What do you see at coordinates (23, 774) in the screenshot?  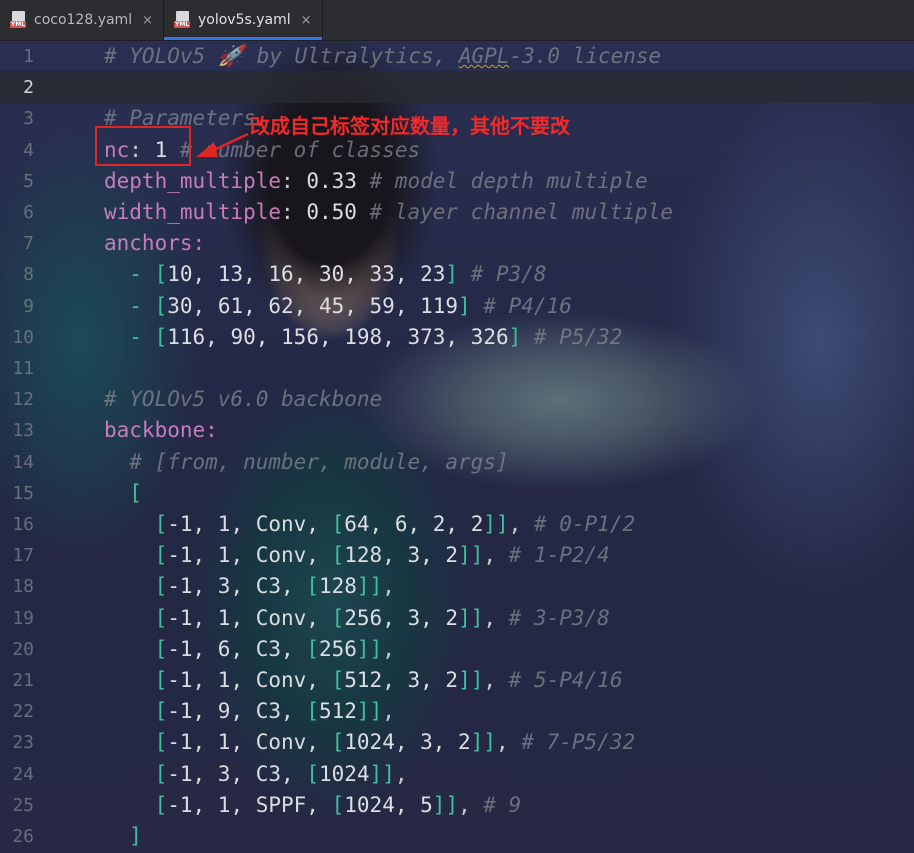 I see `line-number: 24` at bounding box center [23, 774].